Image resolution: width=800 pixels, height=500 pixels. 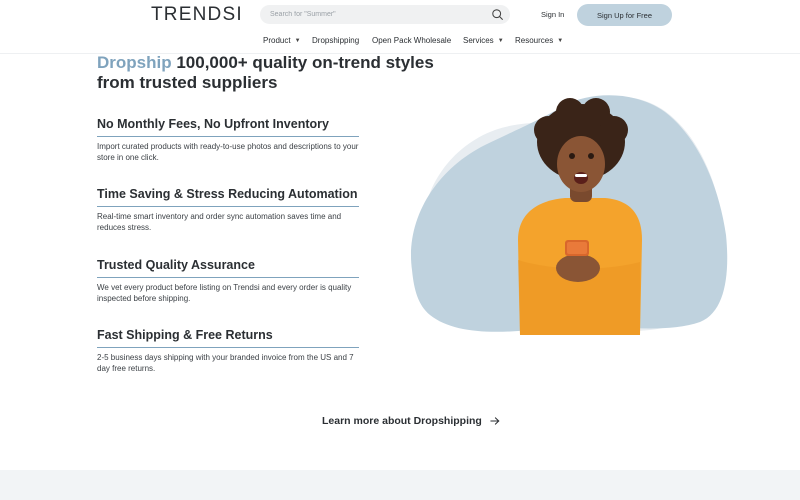 What do you see at coordinates (228, 197) in the screenshot?
I see `feature-title: Time Saving & Stress Reducing Automation` at bounding box center [228, 197].